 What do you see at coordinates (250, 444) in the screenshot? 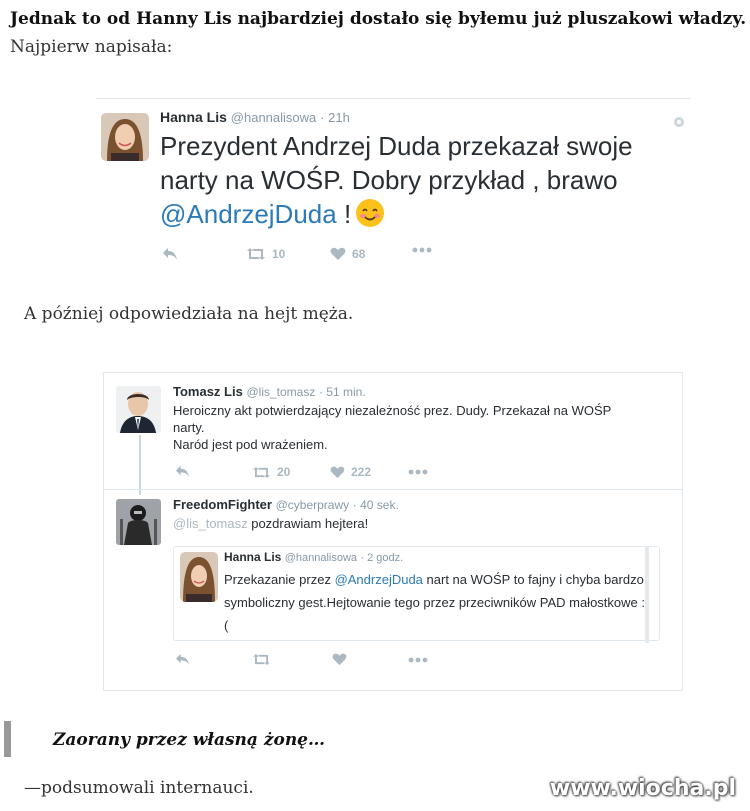
I see `tweet-text-line: Naród jest pod wrażeniem.` at bounding box center [250, 444].